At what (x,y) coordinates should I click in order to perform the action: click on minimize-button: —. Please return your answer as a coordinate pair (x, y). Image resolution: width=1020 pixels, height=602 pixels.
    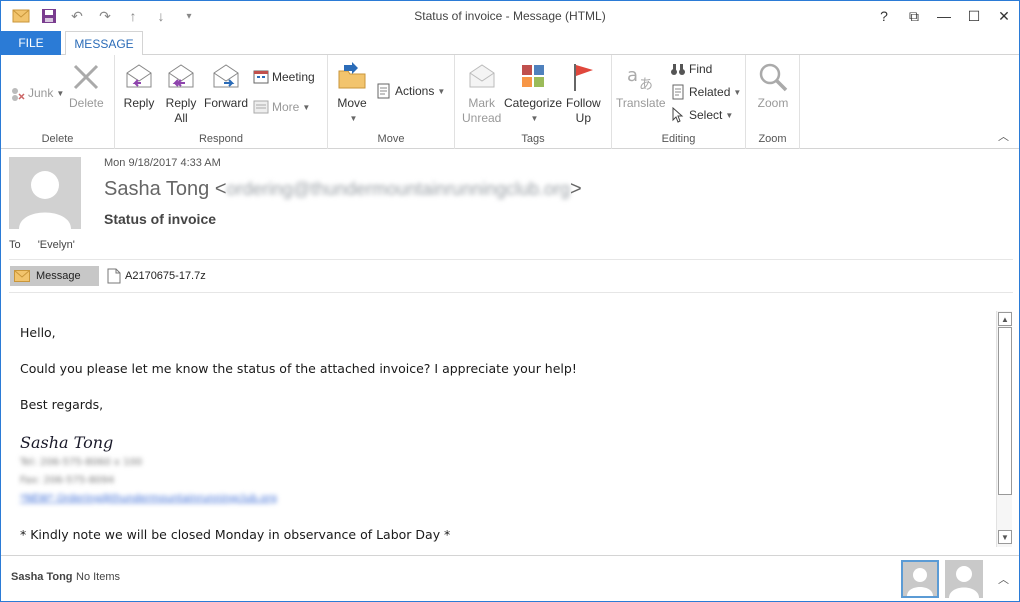
    Looking at the image, I should click on (944, 16).